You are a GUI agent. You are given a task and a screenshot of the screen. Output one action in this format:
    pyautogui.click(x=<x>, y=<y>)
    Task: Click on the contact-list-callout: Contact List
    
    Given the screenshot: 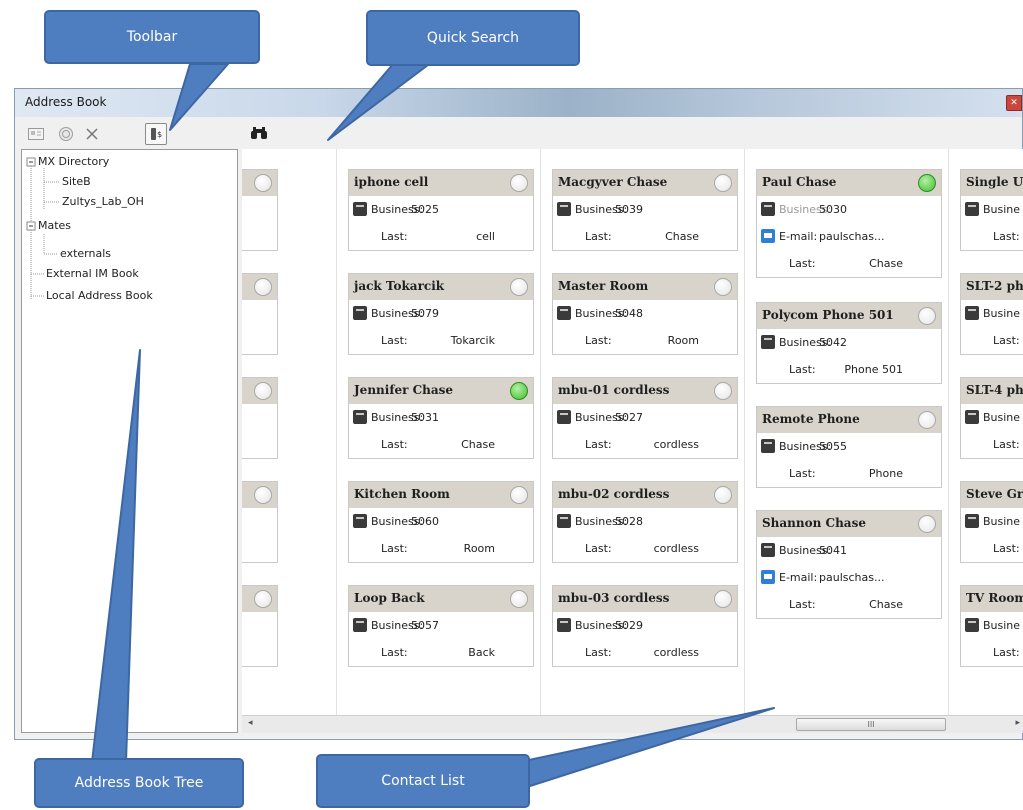 What is the action you would take?
    pyautogui.click(x=423, y=781)
    